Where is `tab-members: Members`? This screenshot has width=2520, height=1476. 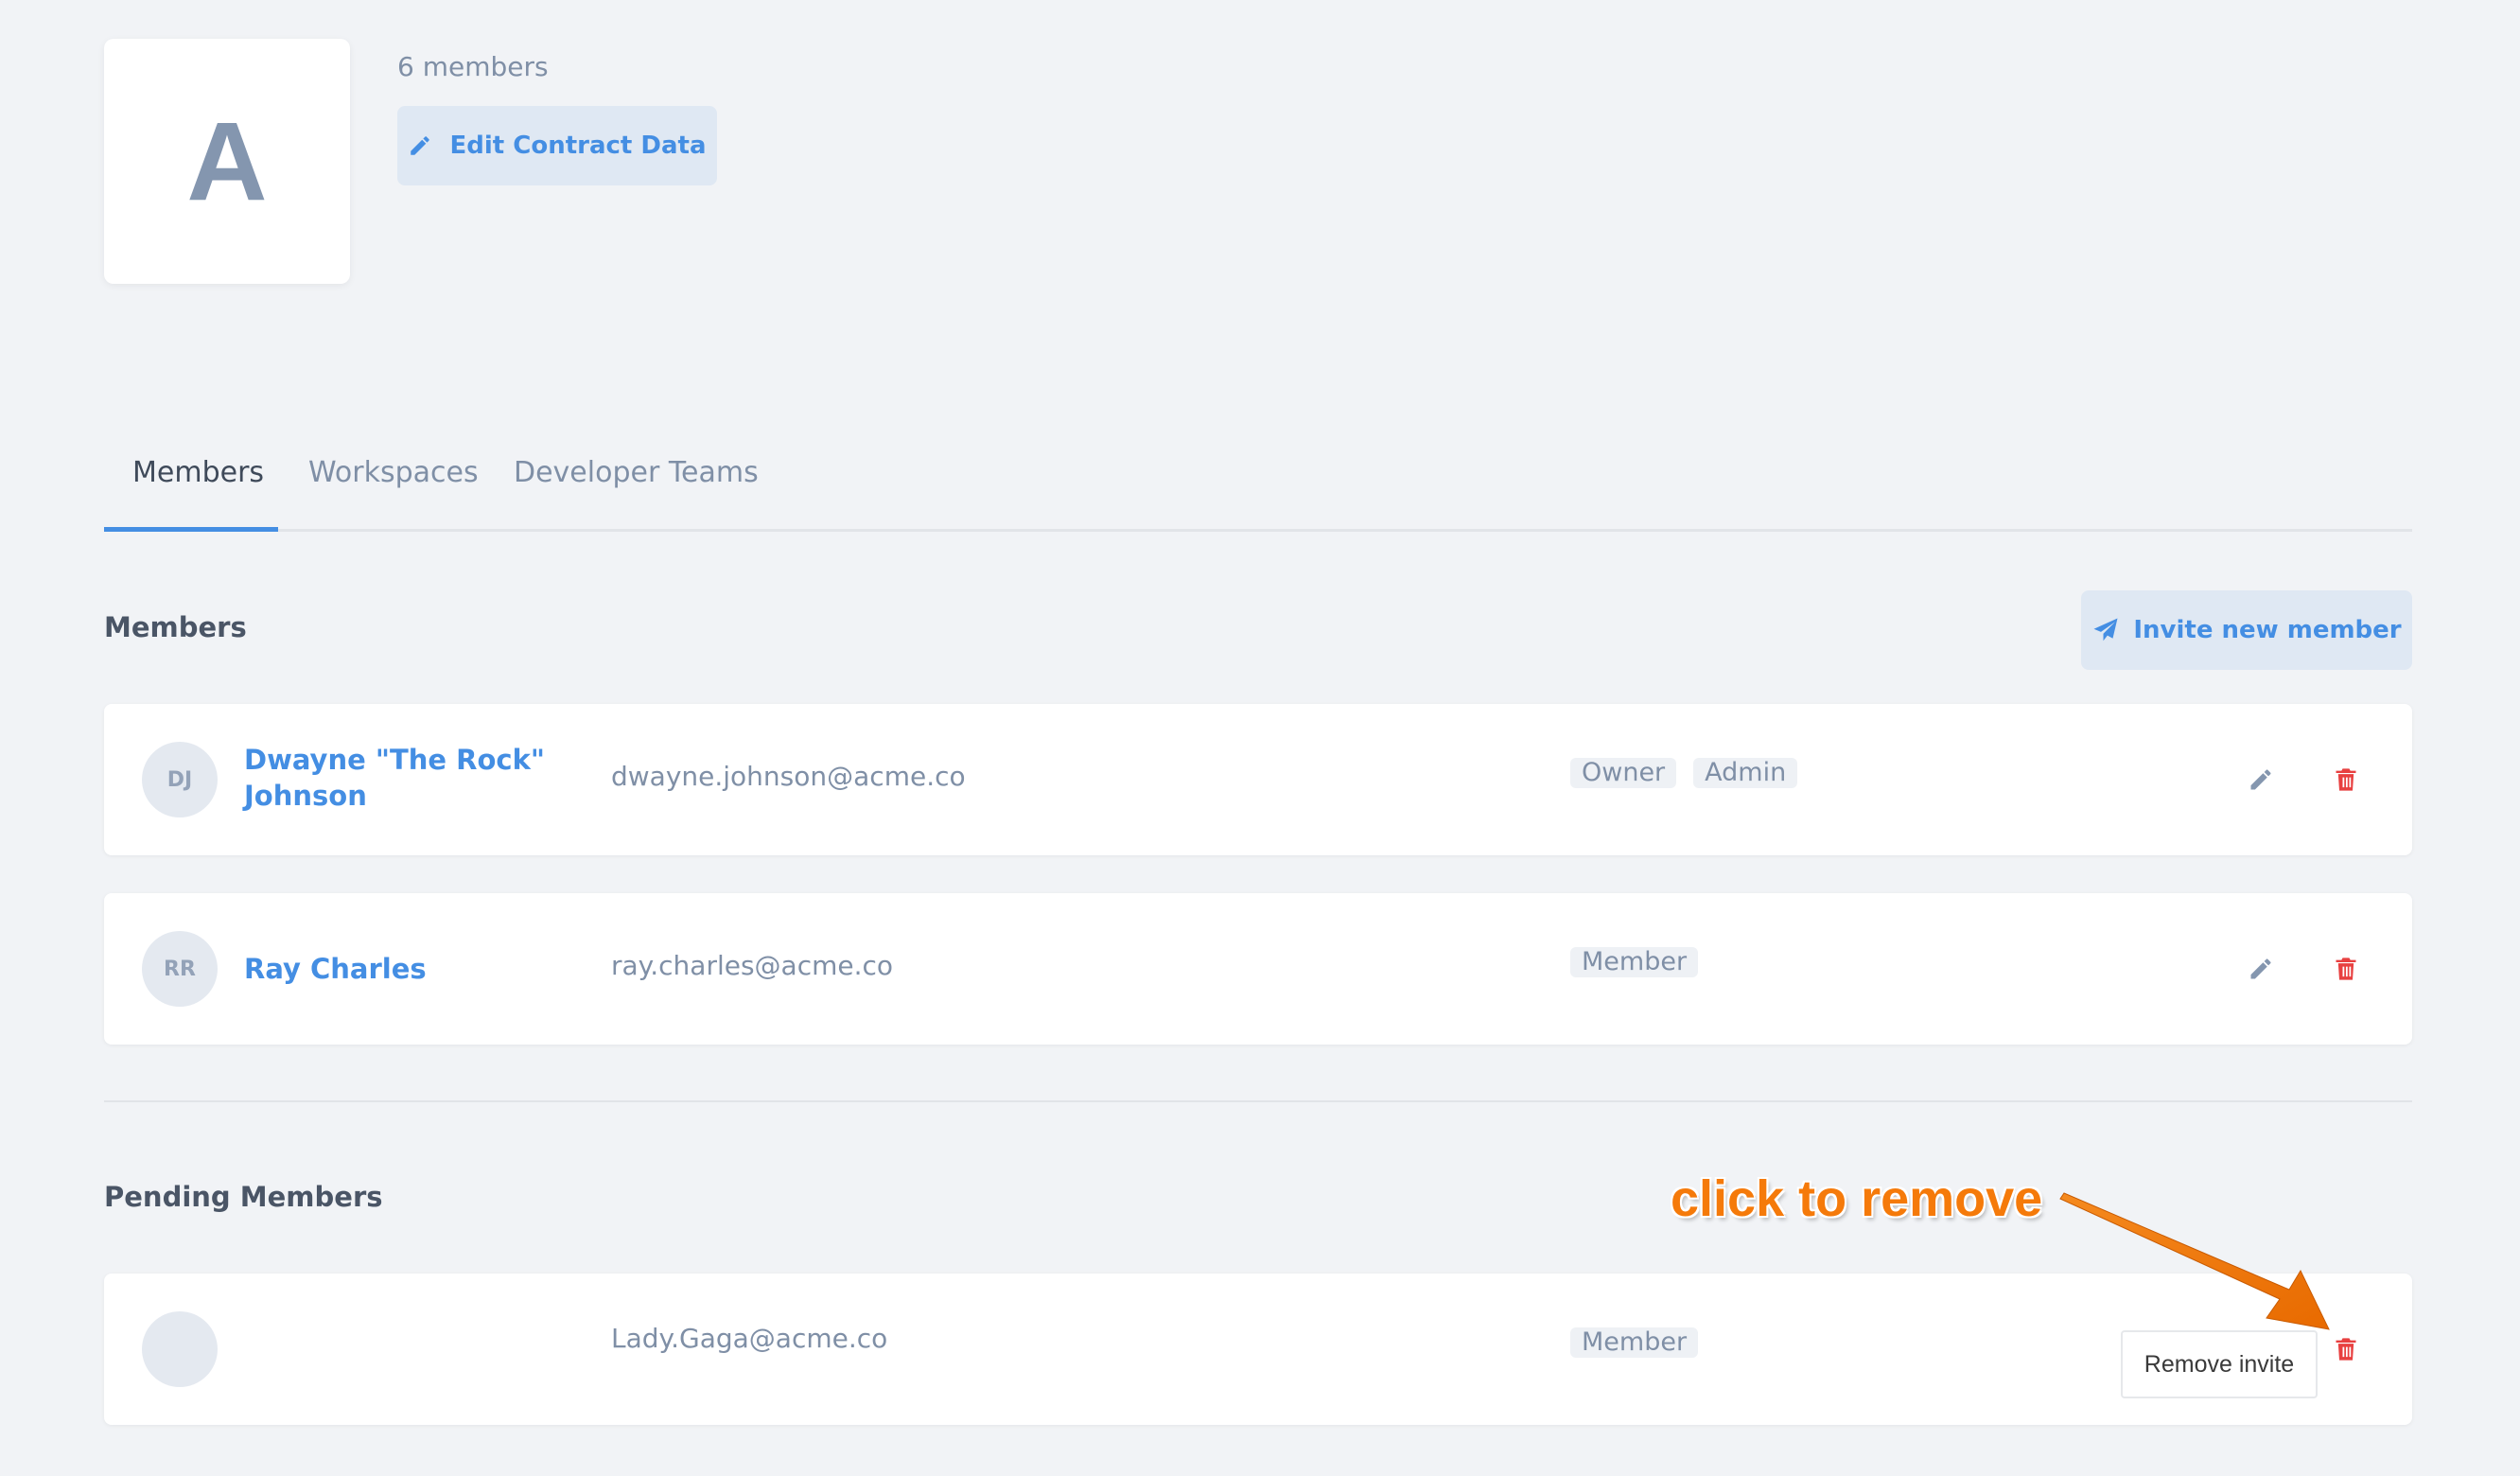
tab-members: Members is located at coordinates (198, 472).